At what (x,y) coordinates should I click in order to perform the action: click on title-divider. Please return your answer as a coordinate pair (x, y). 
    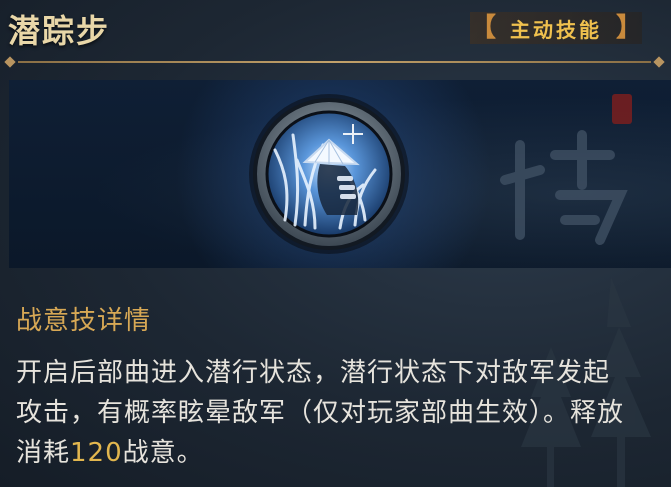
    Looking at the image, I should click on (334, 62).